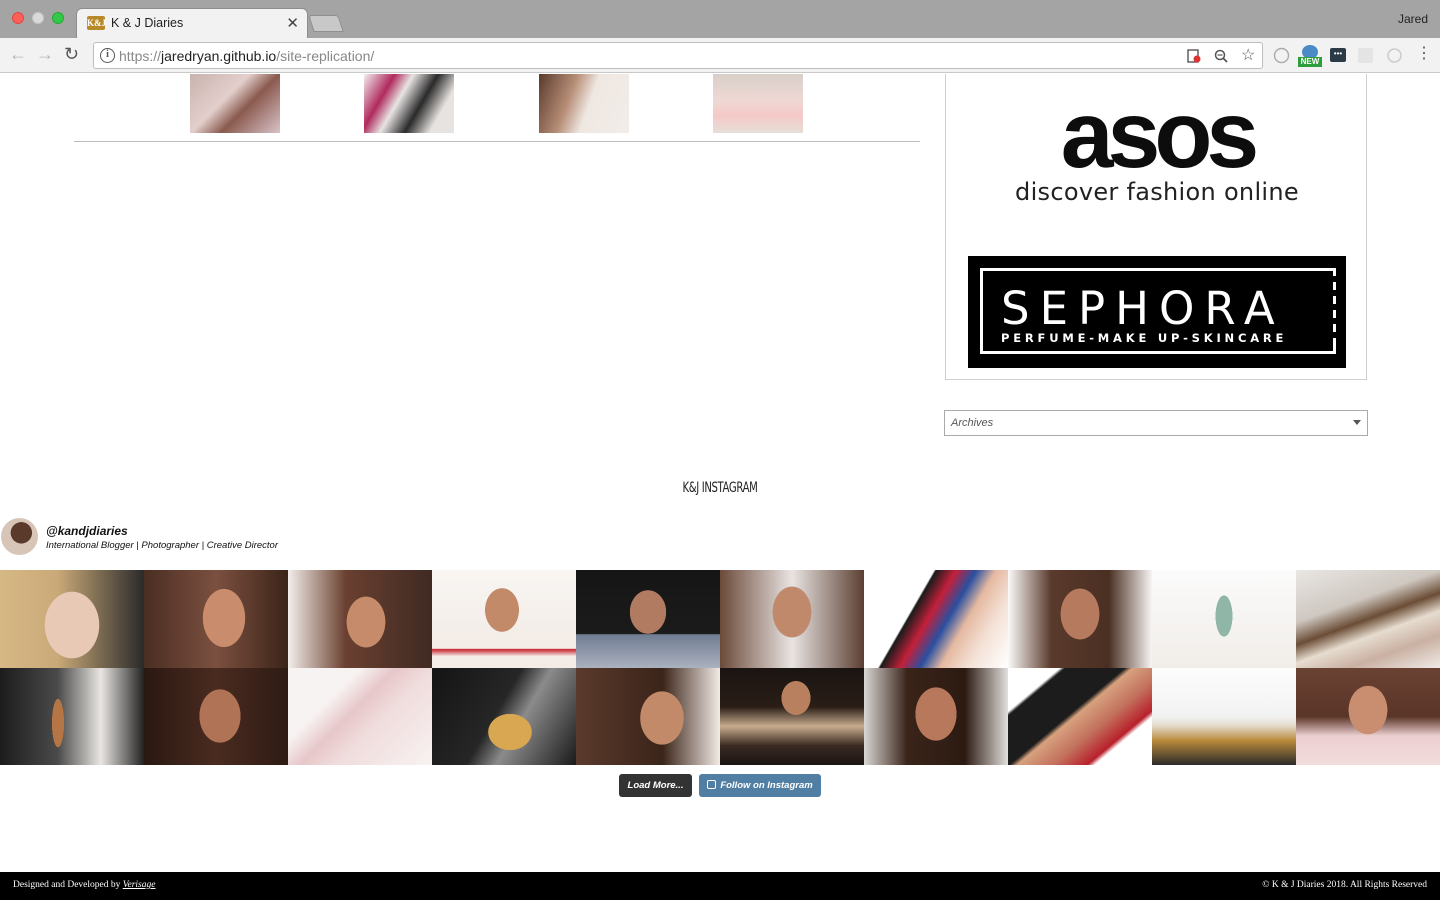 This screenshot has width=1440, height=900. I want to click on menu-kebab-icon: ⋮, so click(1424, 54).